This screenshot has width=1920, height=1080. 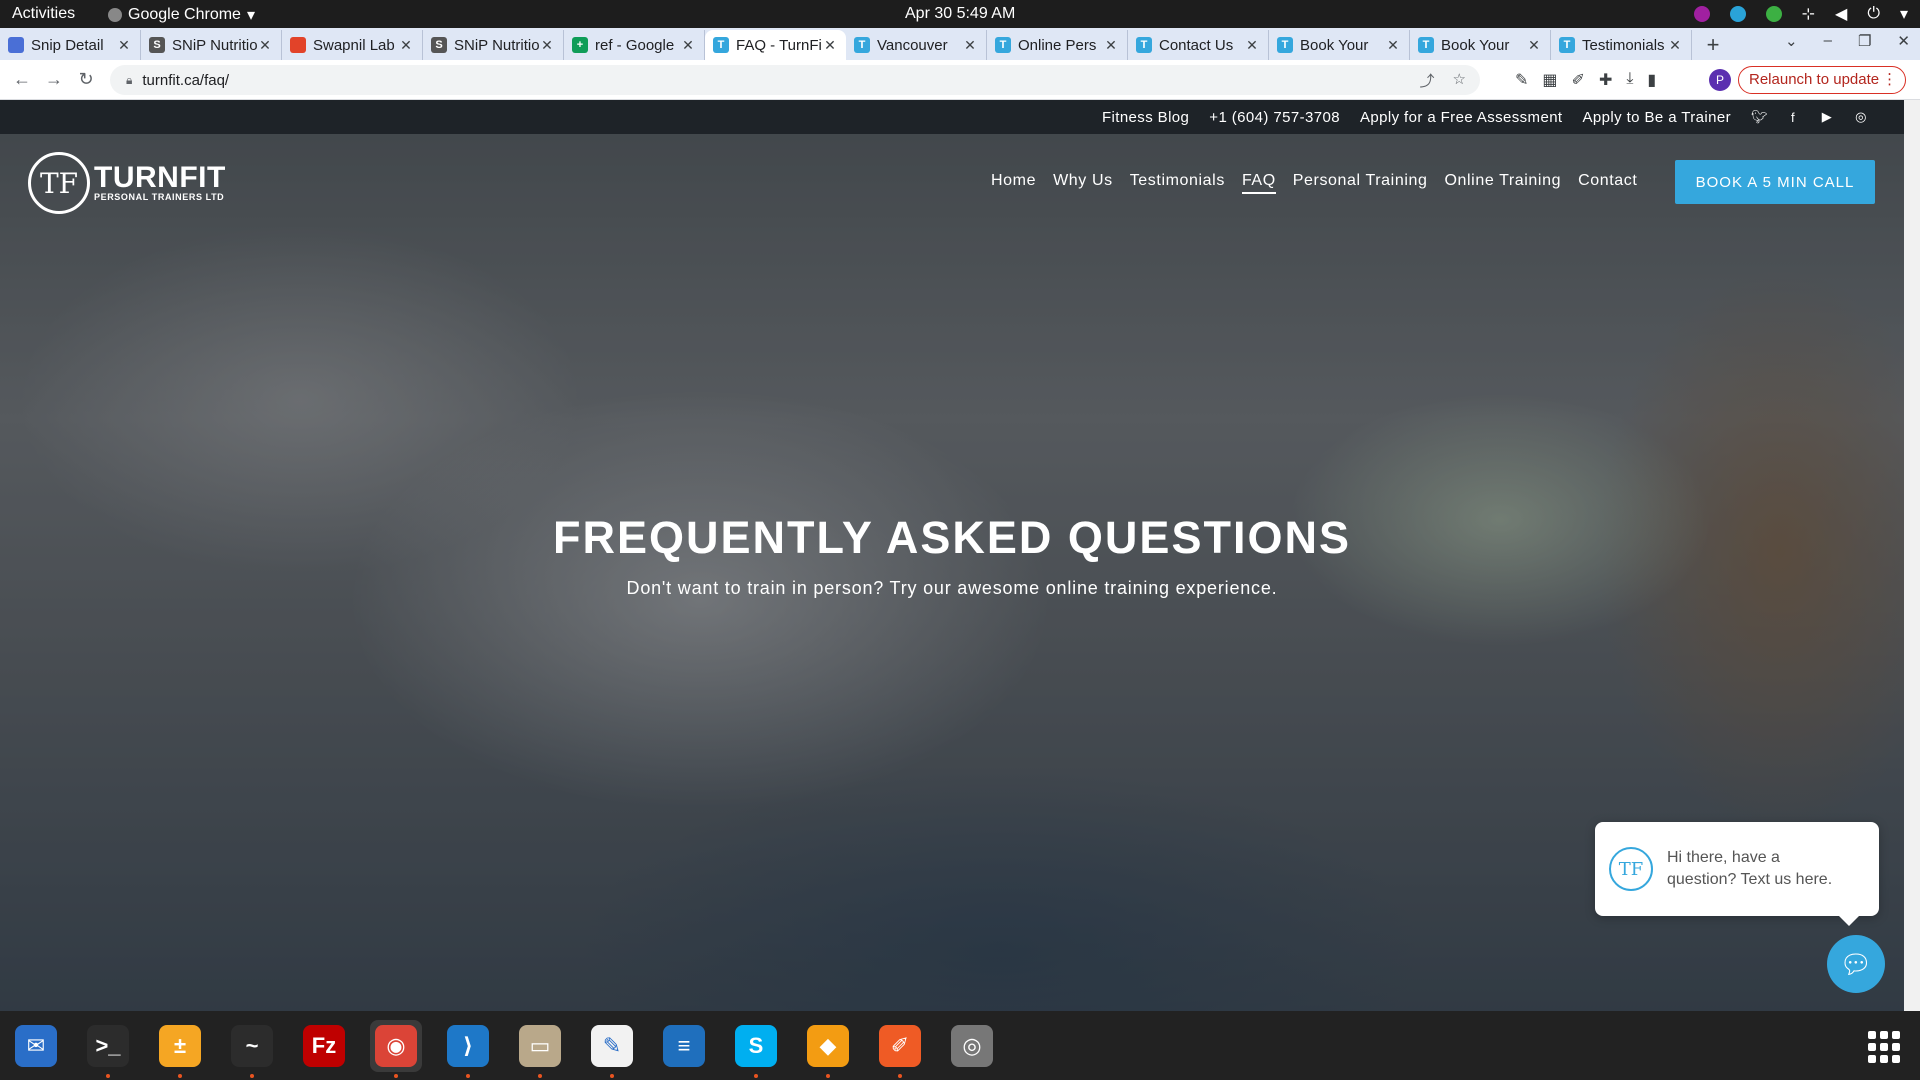 I want to click on thunderbird-icon: ✉, so click(x=36, y=1046).